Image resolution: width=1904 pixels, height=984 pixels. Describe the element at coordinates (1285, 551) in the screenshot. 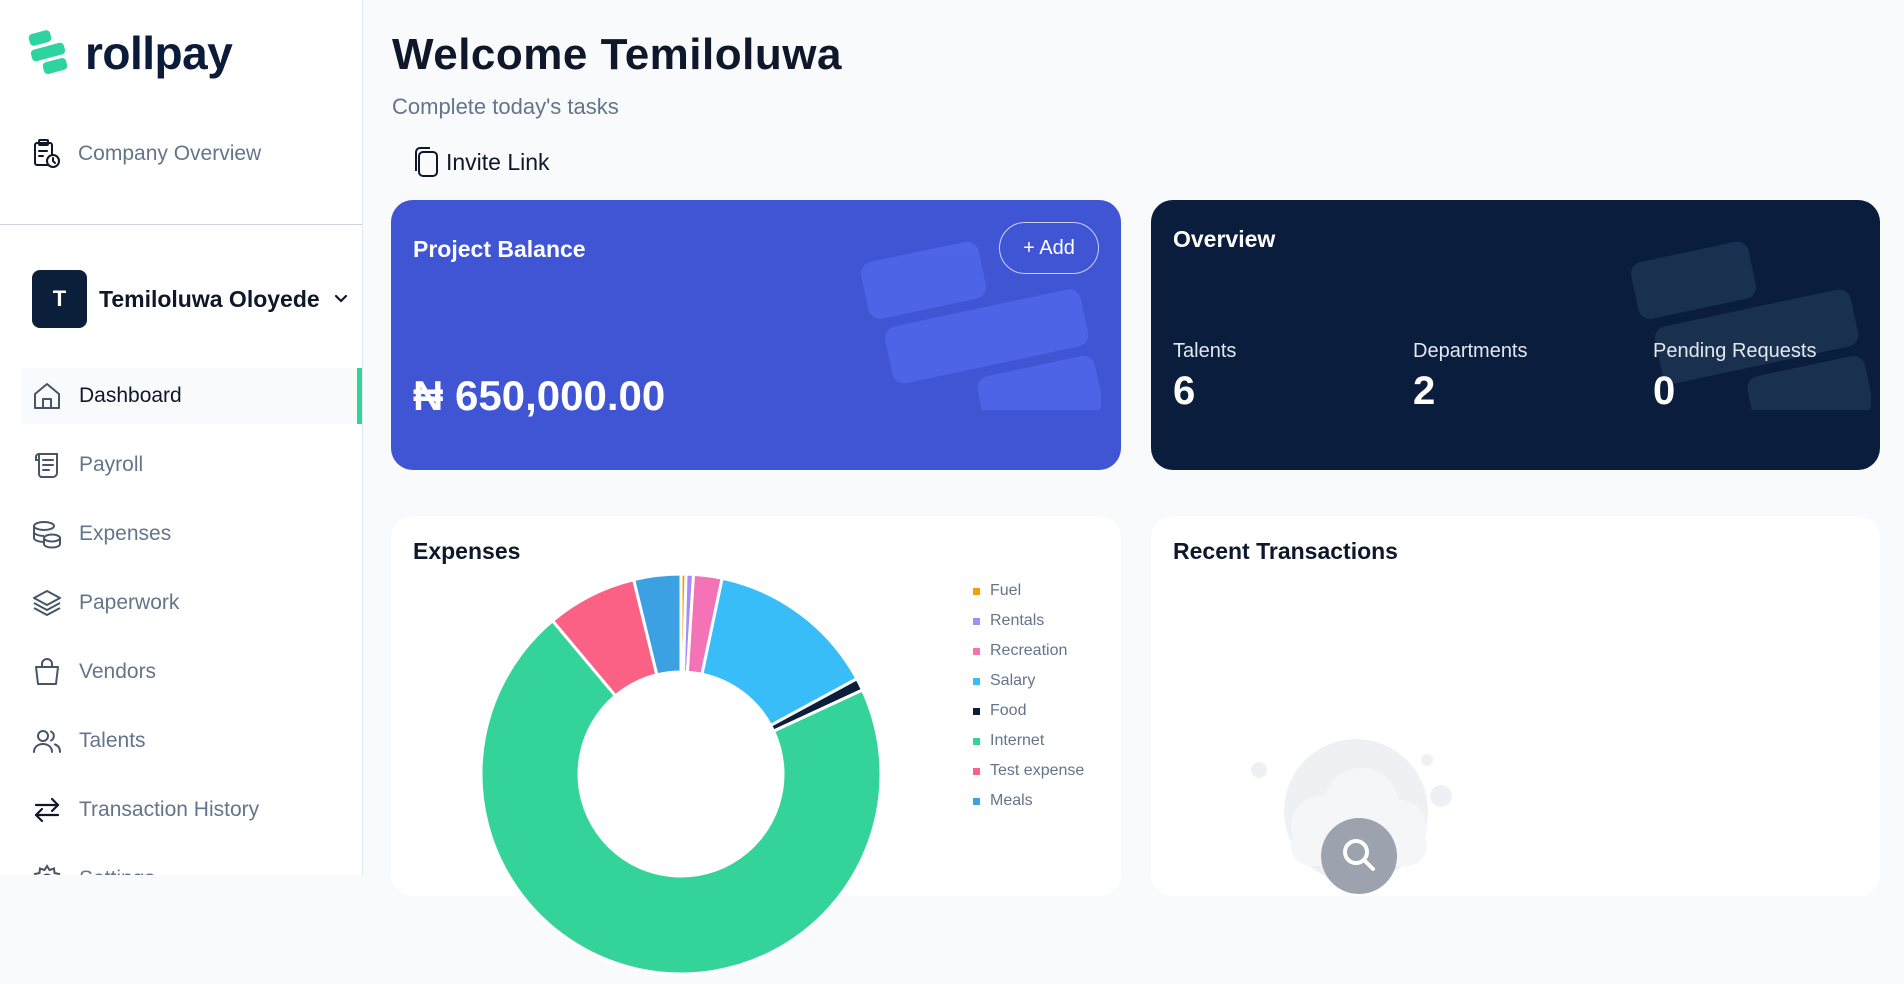

I see `recent-transactions-title: Recent Transactions` at that location.